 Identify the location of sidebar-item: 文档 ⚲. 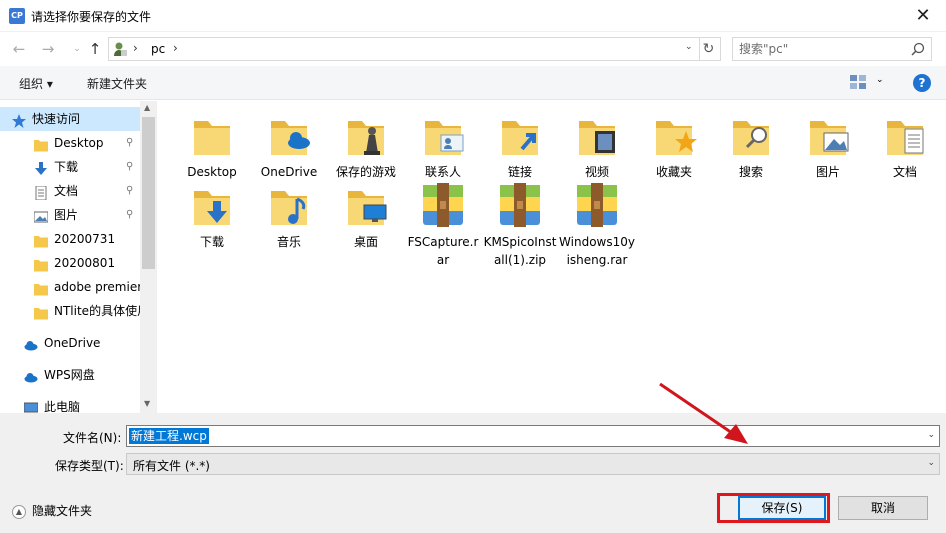
(70, 191).